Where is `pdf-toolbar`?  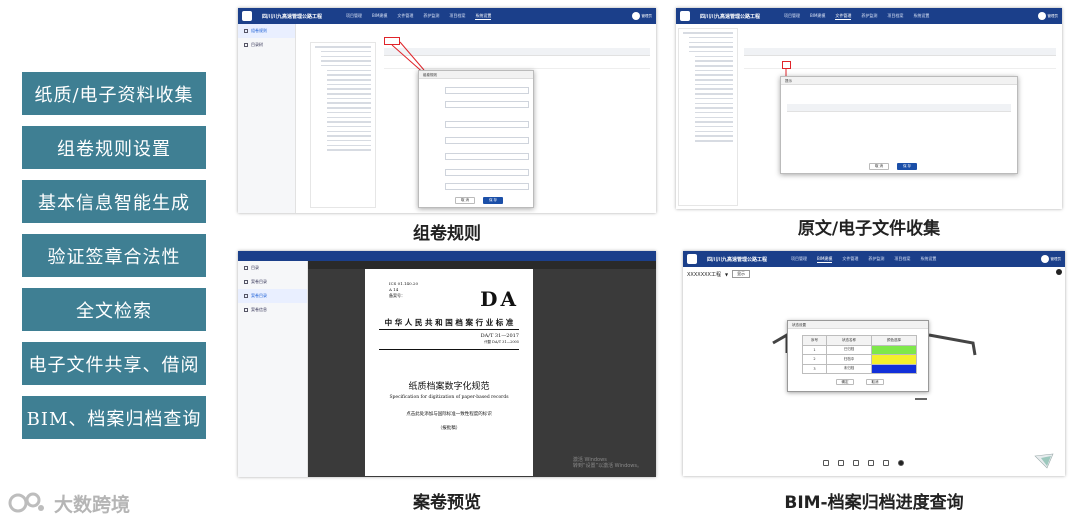
pdf-toolbar is located at coordinates (482, 265).